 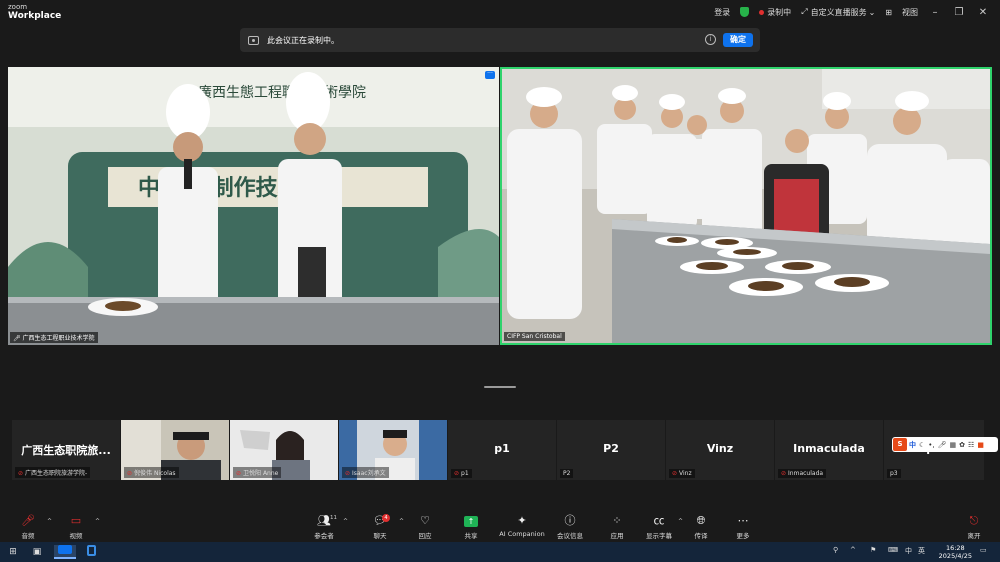 I want to click on task-view-icon: ▣, so click(x=37, y=552).